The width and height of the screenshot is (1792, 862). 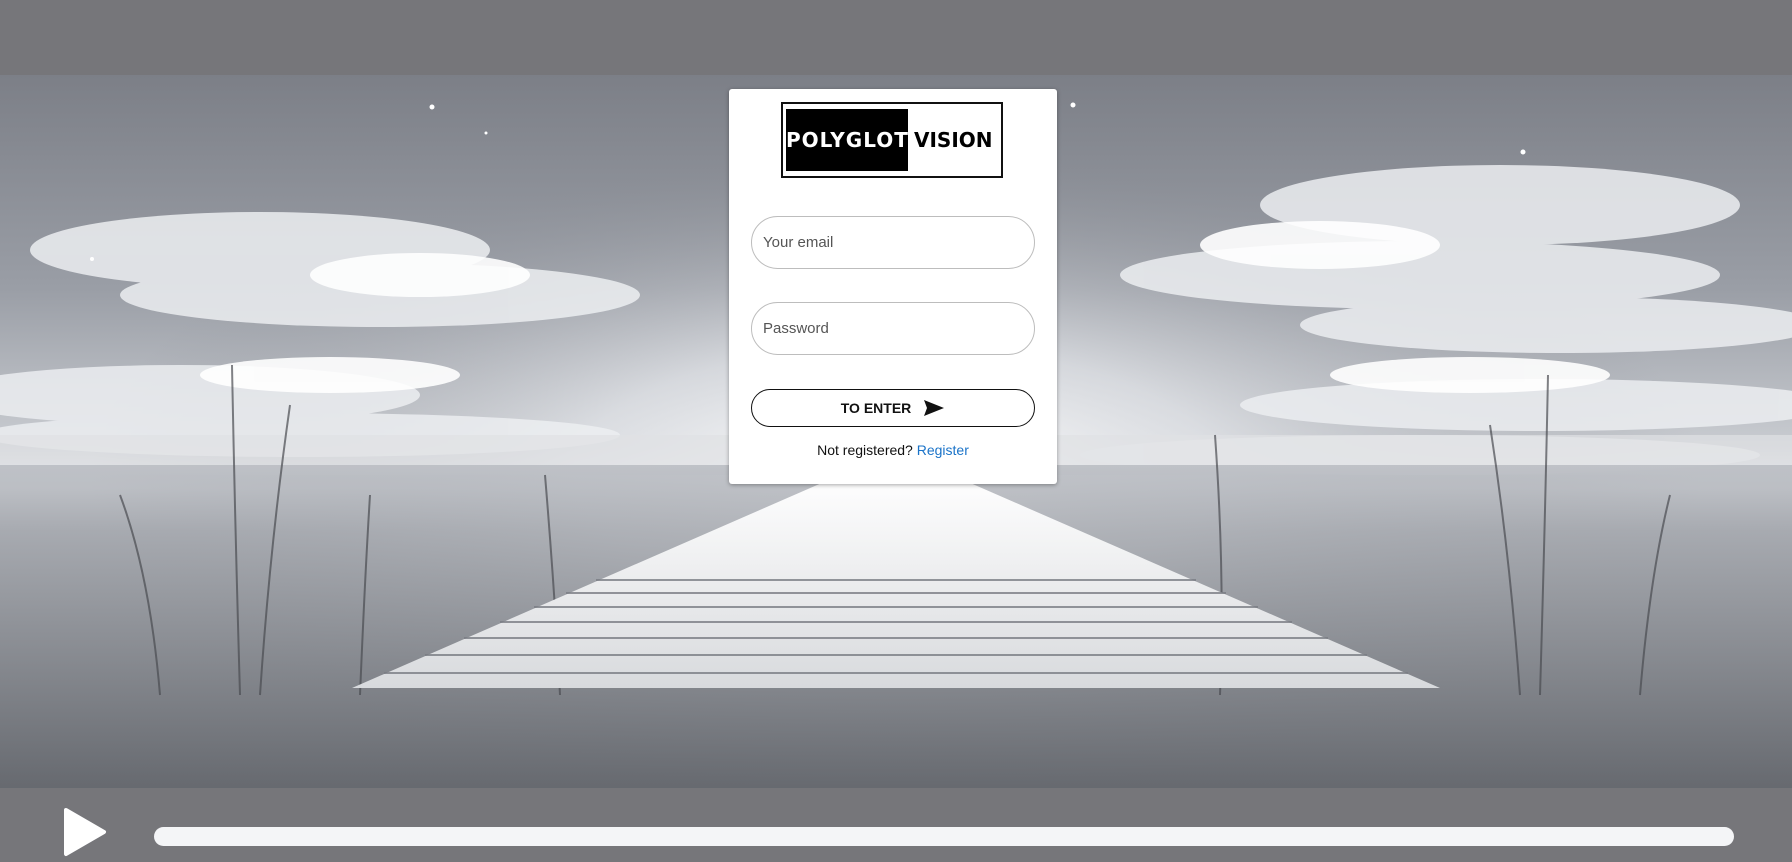 I want to click on video-progress-bar, so click(x=944, y=836).